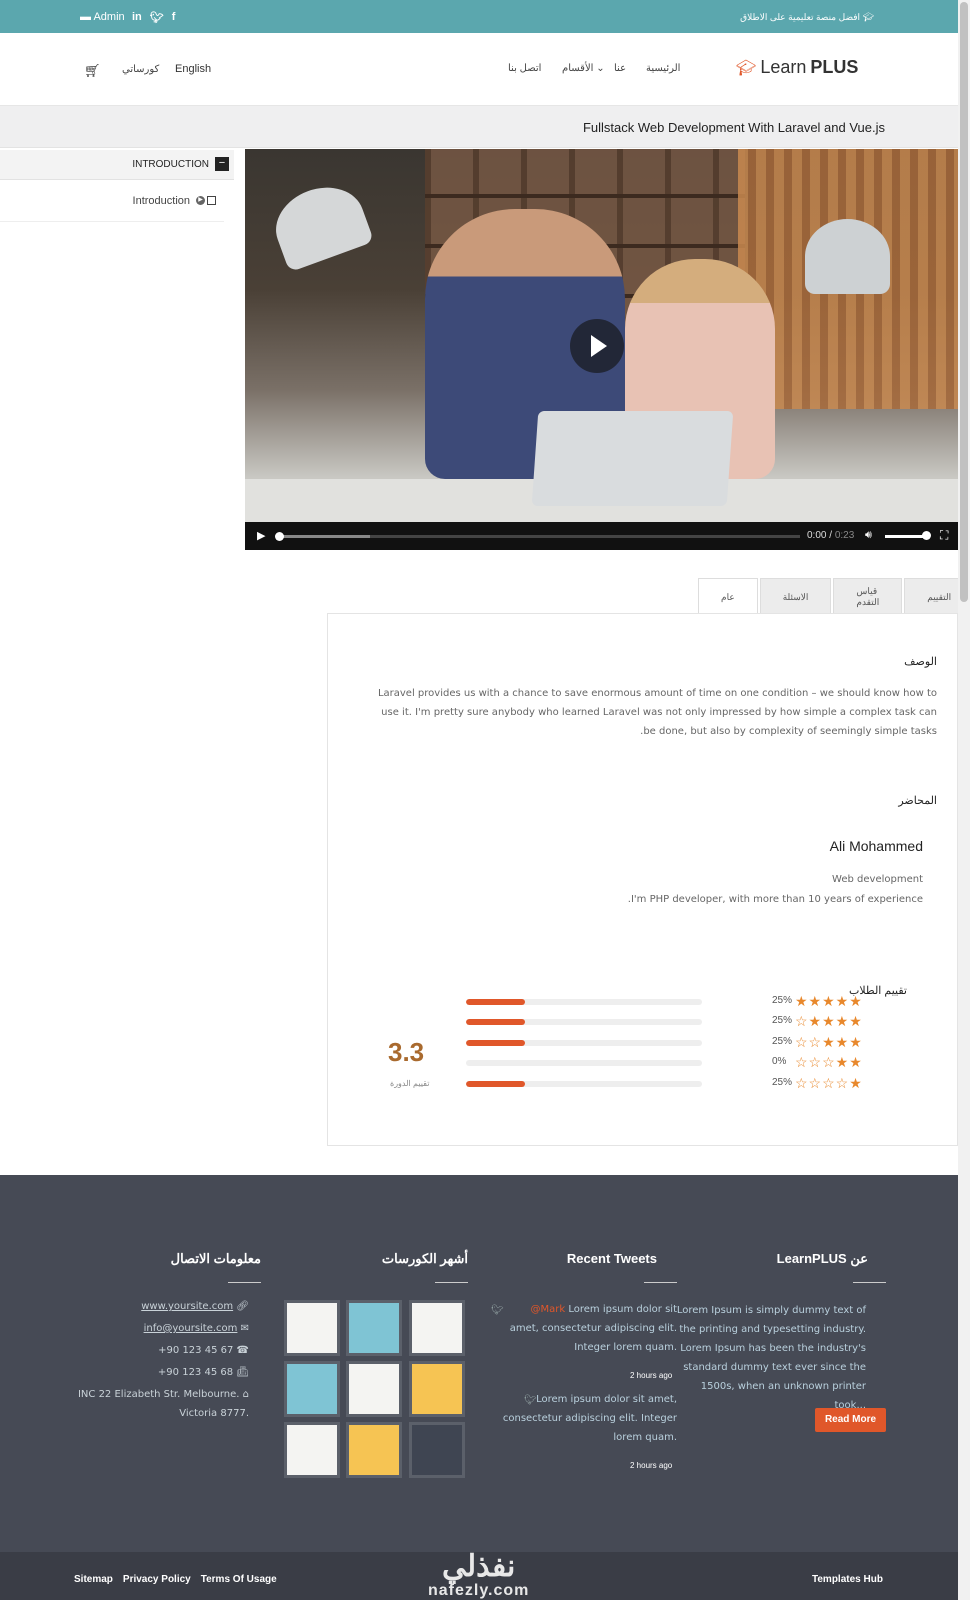  I want to click on cart-icon: 🛒︎, so click(92, 71).